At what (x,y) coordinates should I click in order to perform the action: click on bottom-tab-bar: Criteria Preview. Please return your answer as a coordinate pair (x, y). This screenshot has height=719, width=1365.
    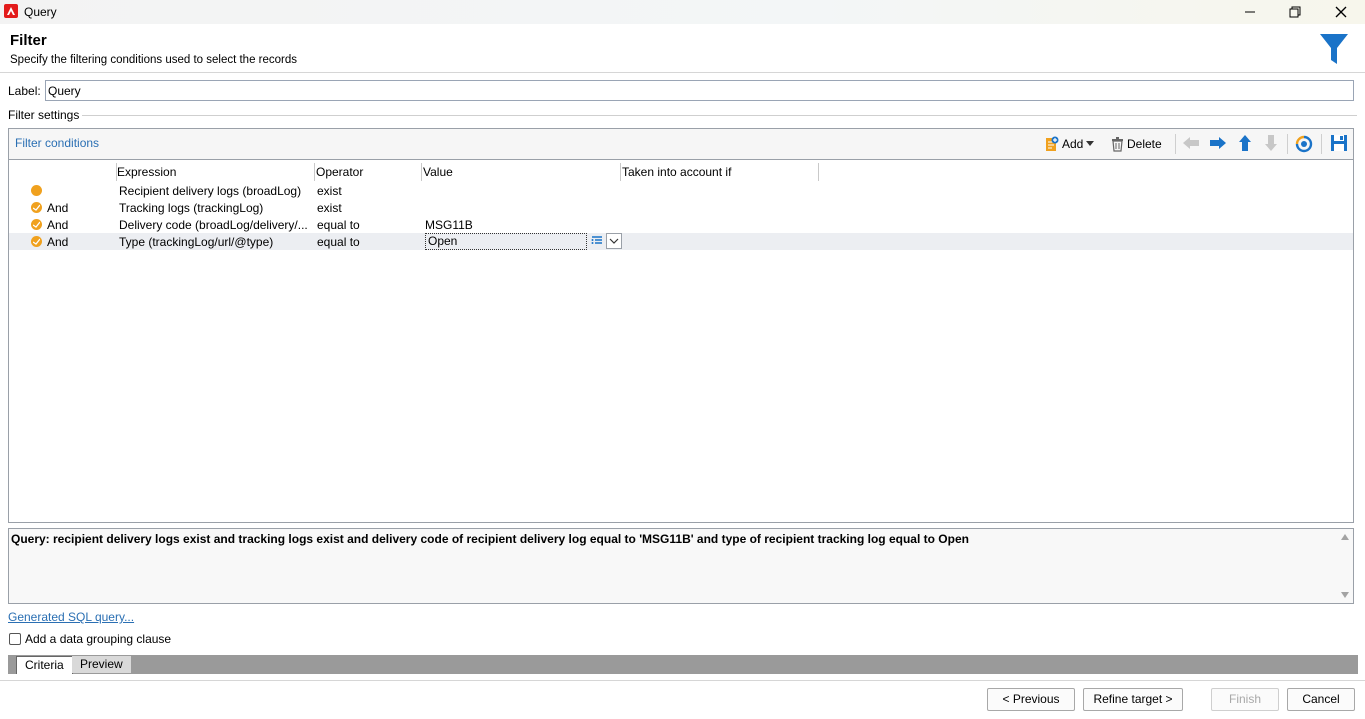
    Looking at the image, I should click on (683, 664).